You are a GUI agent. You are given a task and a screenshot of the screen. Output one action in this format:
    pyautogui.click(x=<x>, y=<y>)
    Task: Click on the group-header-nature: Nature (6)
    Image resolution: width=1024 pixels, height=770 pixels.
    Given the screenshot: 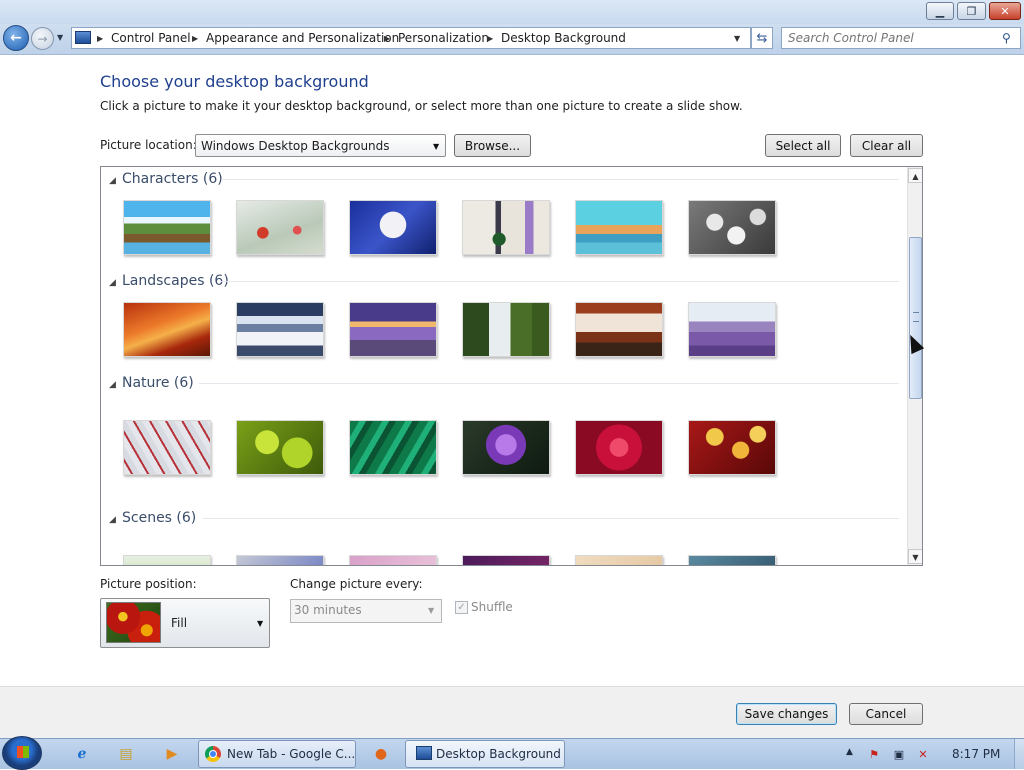 What is the action you would take?
    pyautogui.click(x=158, y=383)
    